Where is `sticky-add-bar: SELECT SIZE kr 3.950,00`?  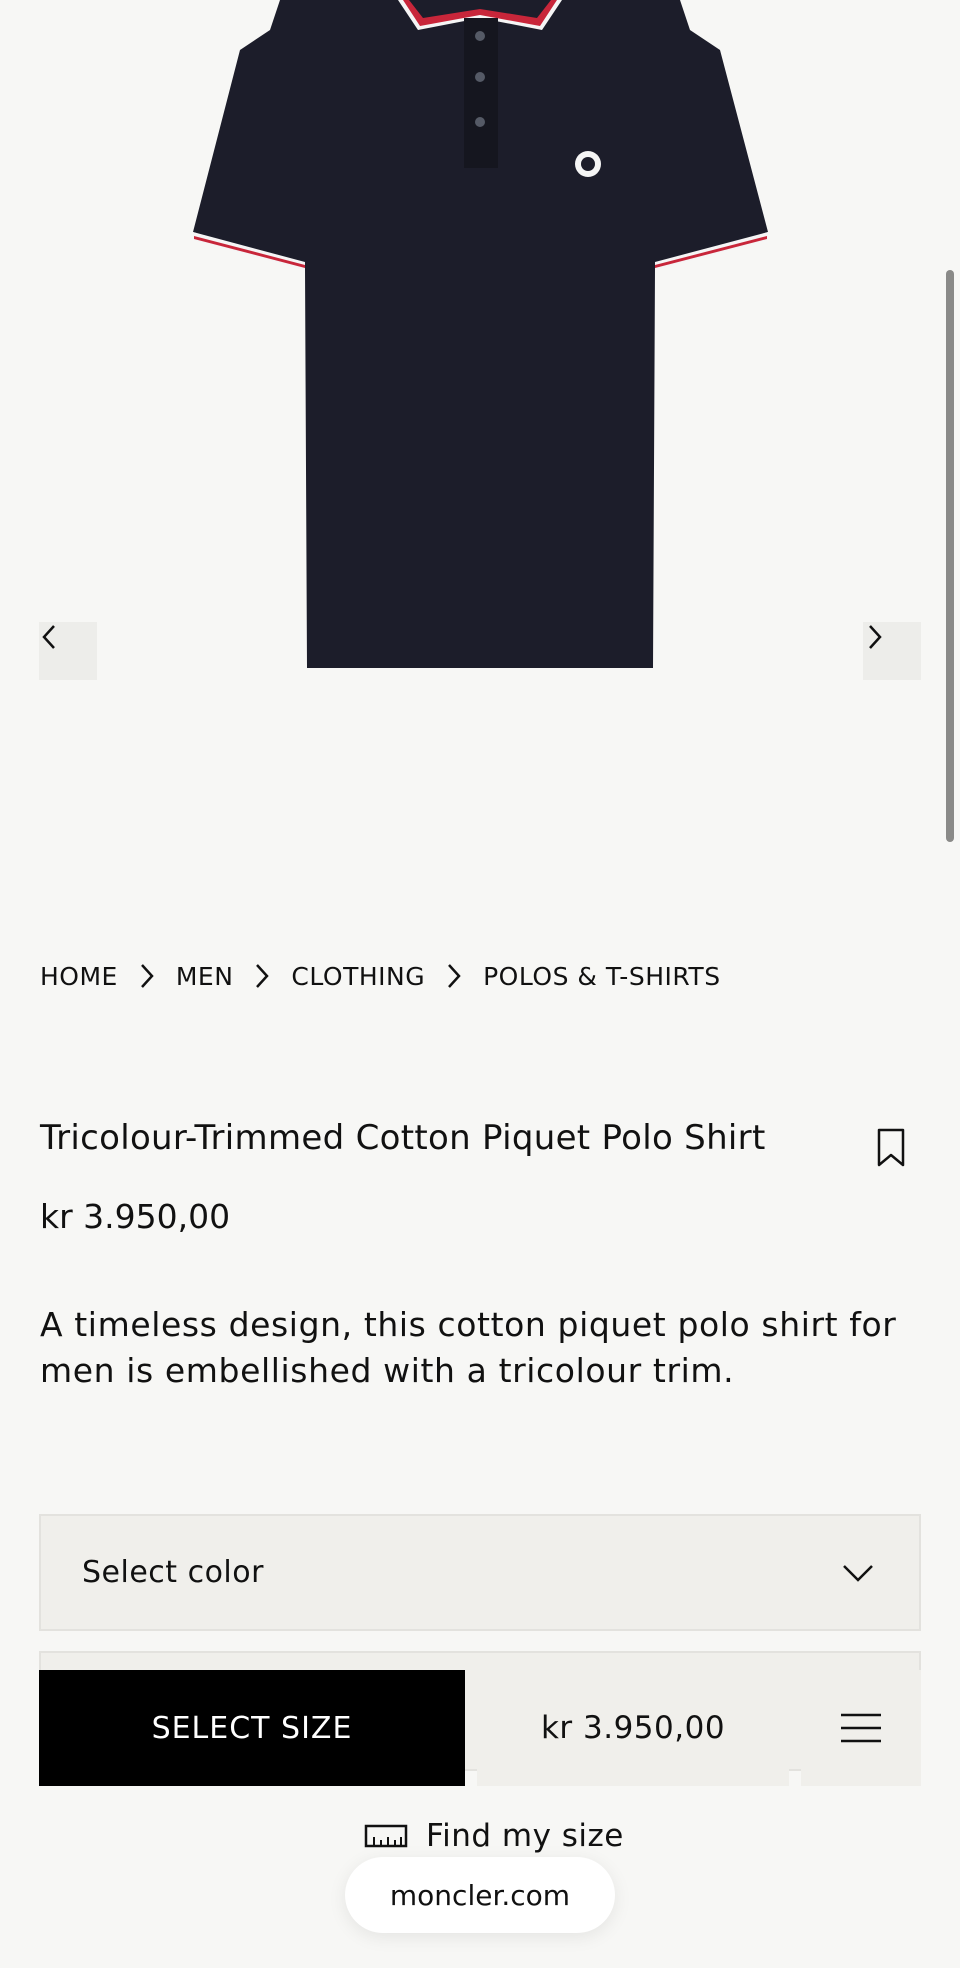
sticky-add-bar: SELECT SIZE kr 3.950,00 is located at coordinates (480, 1728).